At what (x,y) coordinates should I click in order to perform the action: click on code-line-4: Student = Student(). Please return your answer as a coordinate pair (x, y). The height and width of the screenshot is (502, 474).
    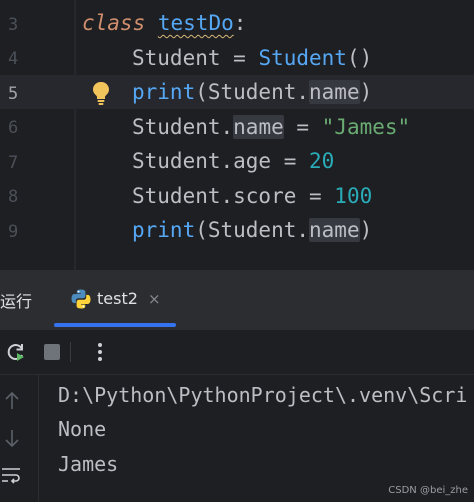
    Looking at the image, I should click on (252, 58).